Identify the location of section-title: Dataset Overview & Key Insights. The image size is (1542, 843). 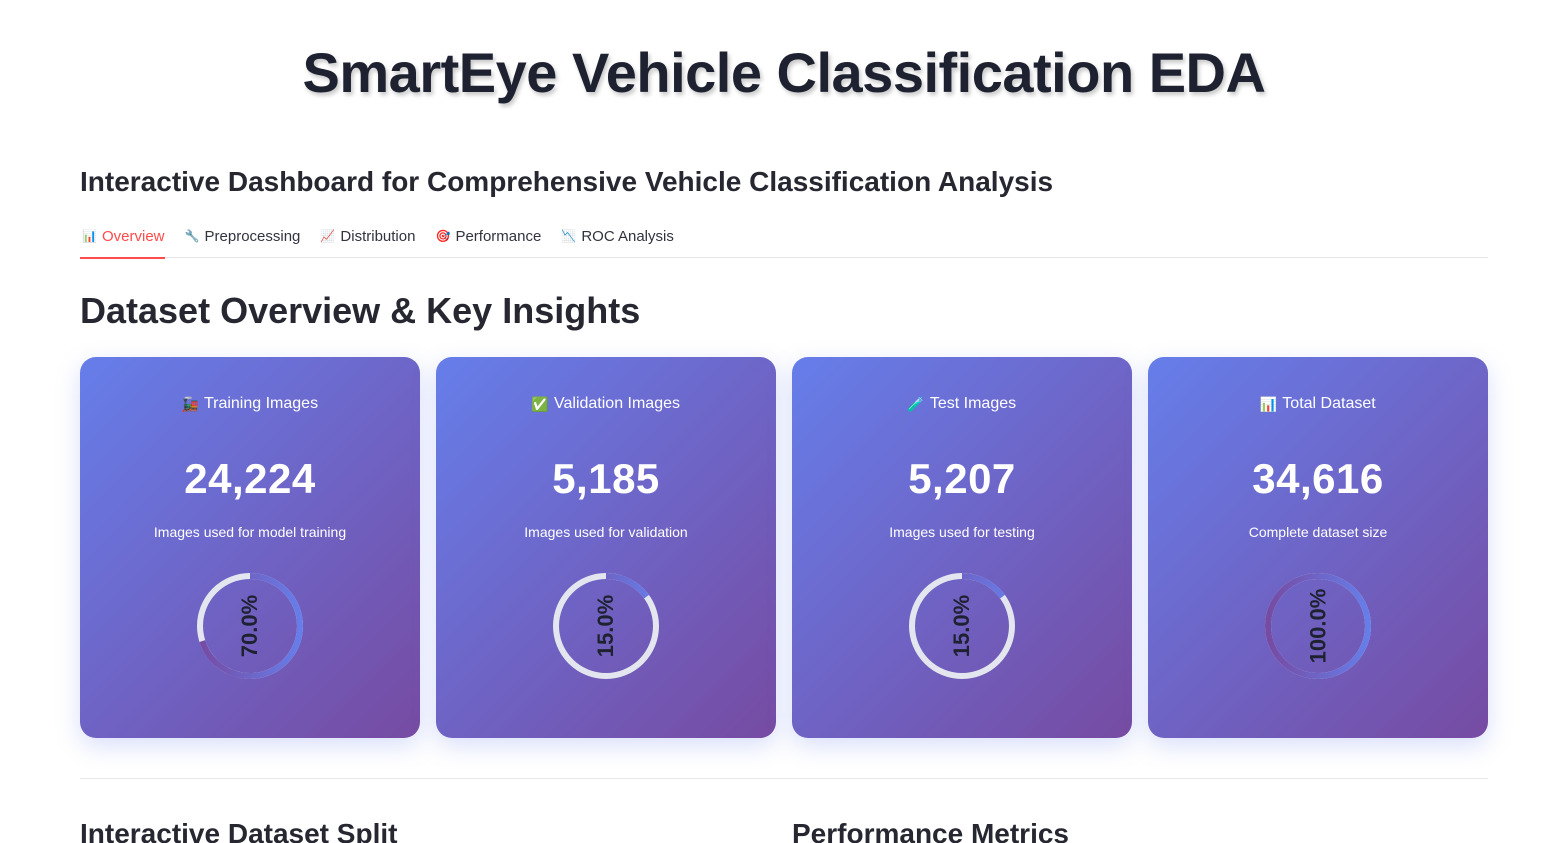
(360, 310).